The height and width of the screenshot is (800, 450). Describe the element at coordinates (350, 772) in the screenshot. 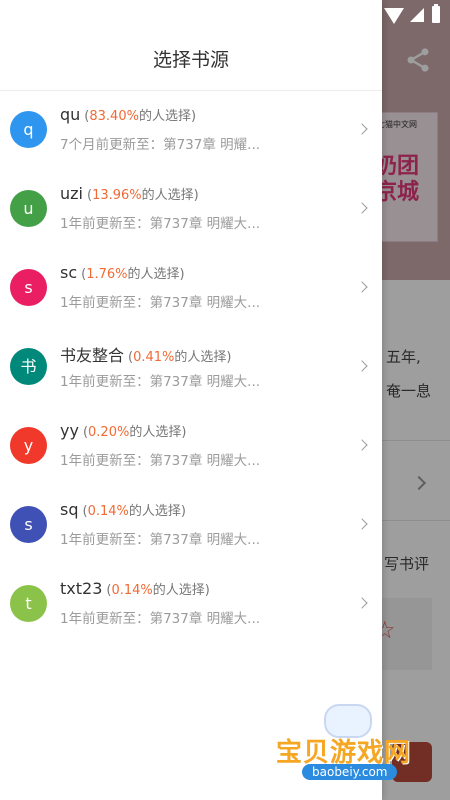

I see `watermark-domain: baobeiy.com` at that location.